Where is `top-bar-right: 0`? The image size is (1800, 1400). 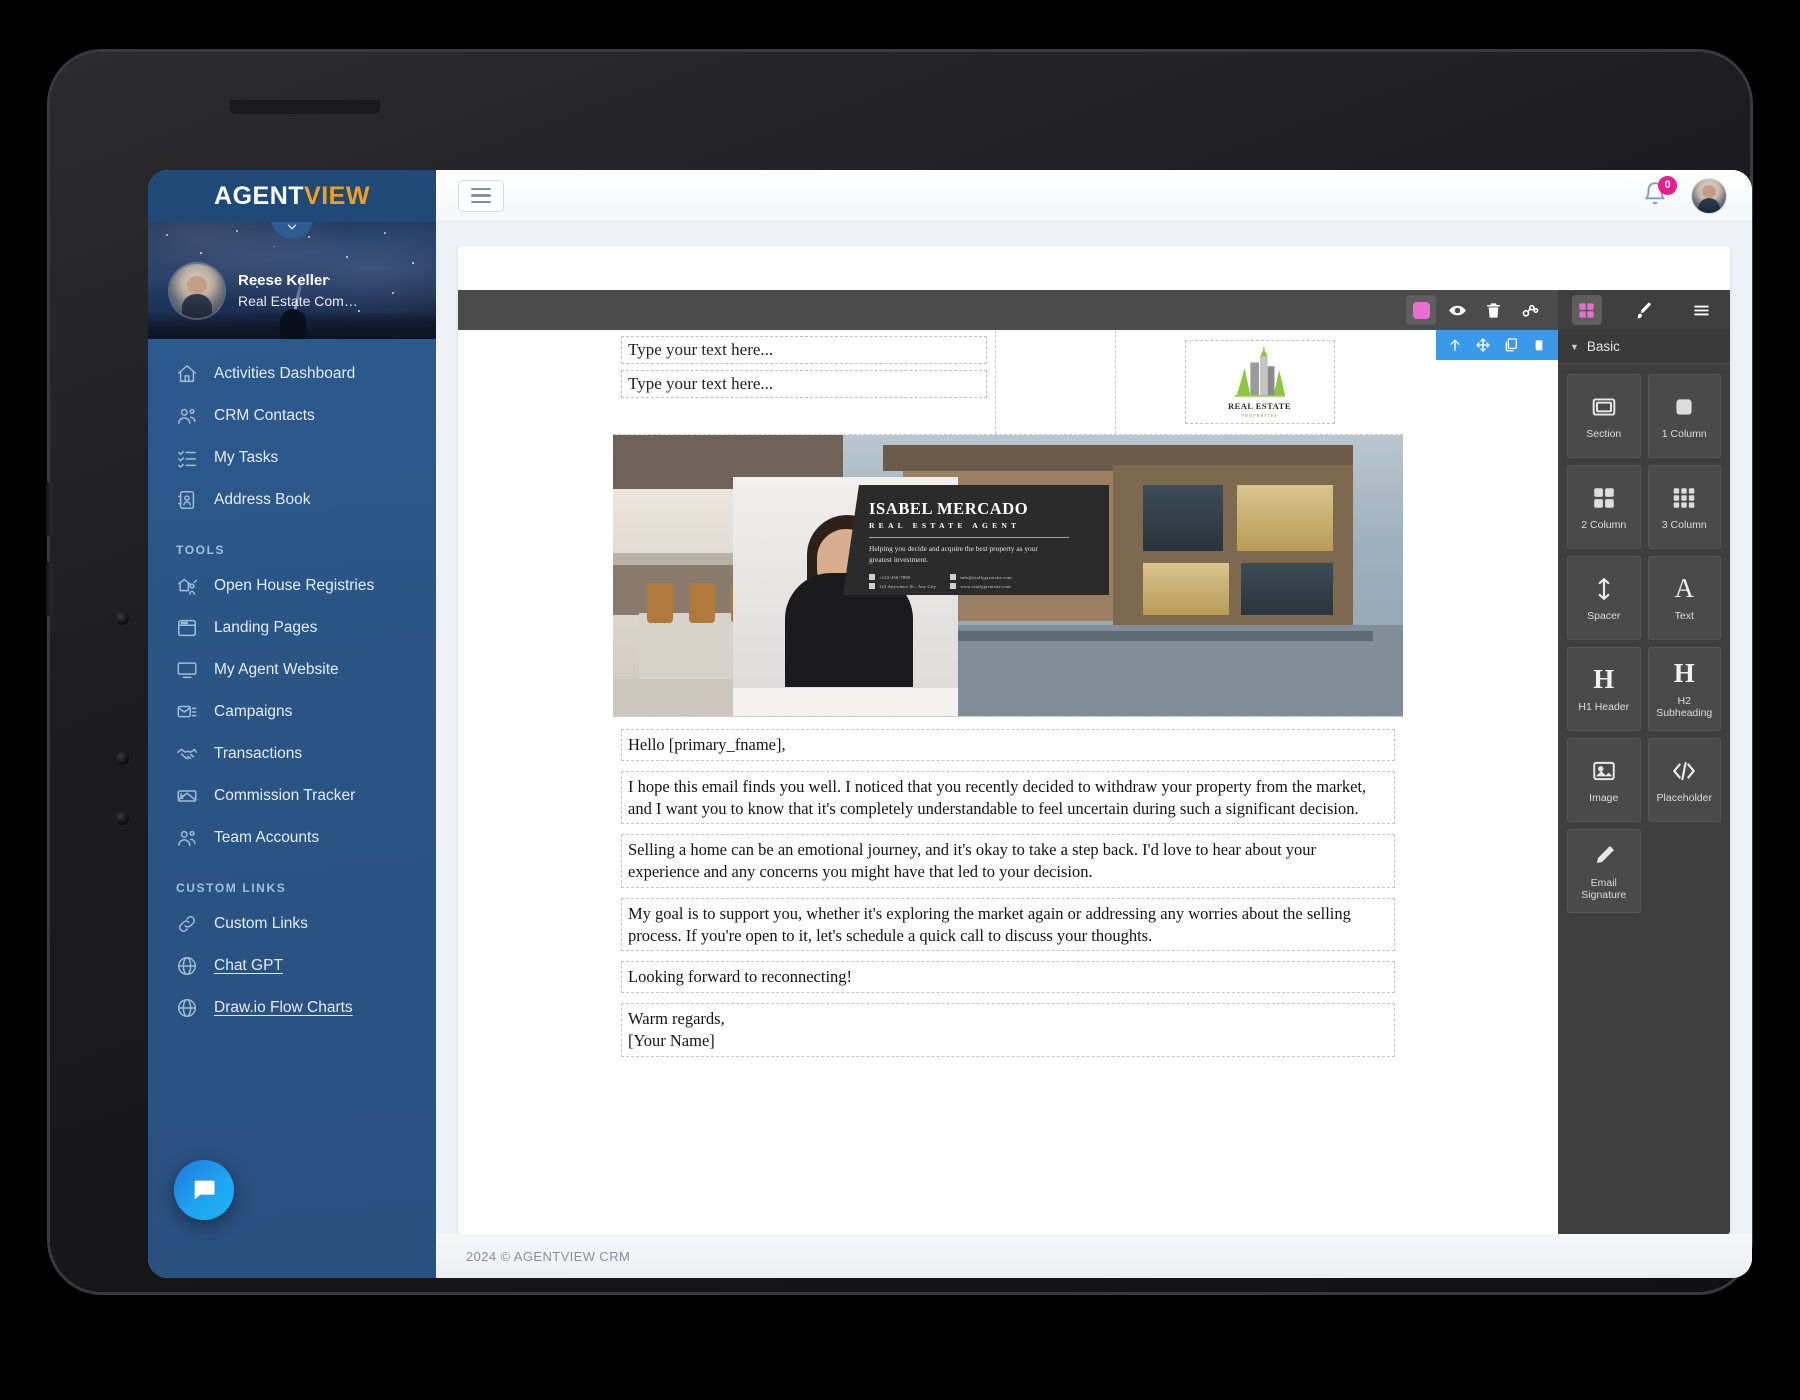 top-bar-right: 0 is located at coordinates (1684, 194).